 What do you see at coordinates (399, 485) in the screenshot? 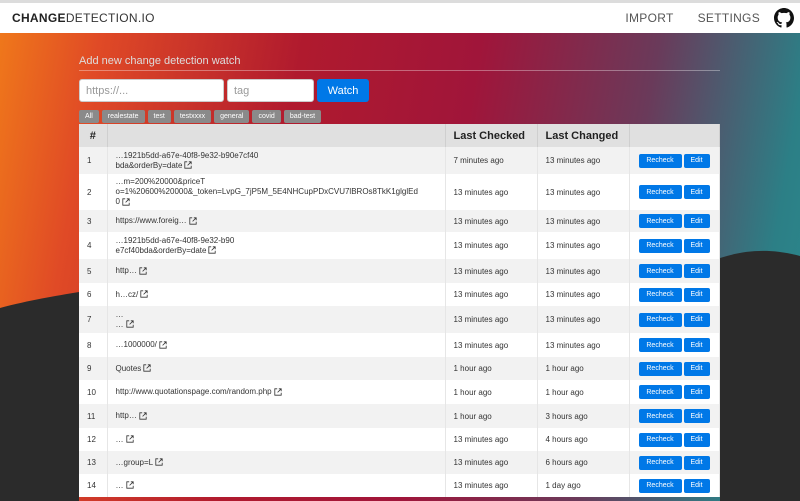
I see `table-row: 14… 13 minutes ago 1 day ago Recheck Edit` at bounding box center [399, 485].